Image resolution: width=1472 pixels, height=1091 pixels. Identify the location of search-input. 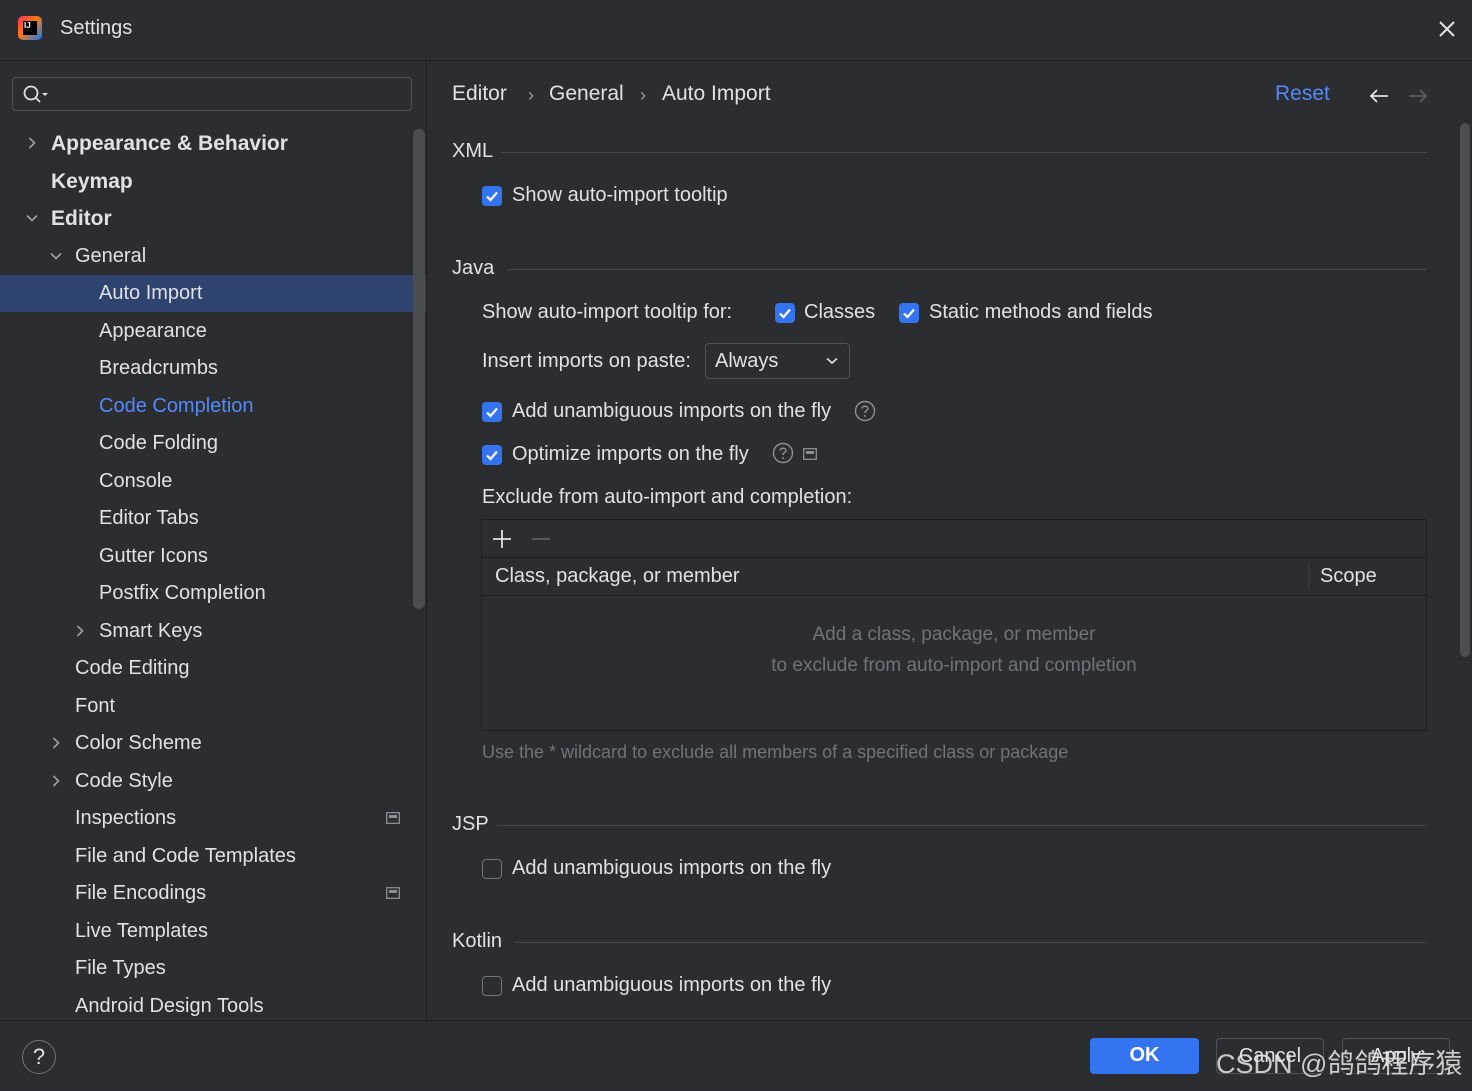
(229, 95).